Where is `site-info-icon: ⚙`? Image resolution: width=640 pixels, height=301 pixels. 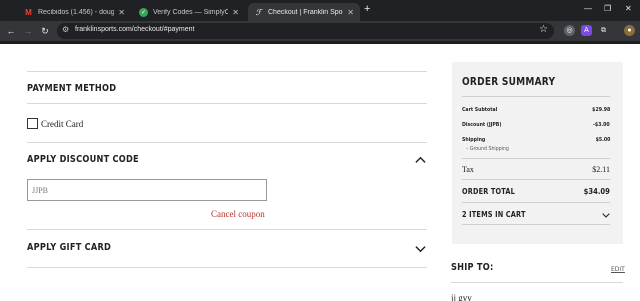
site-info-icon: ⚙ is located at coordinates (65, 29).